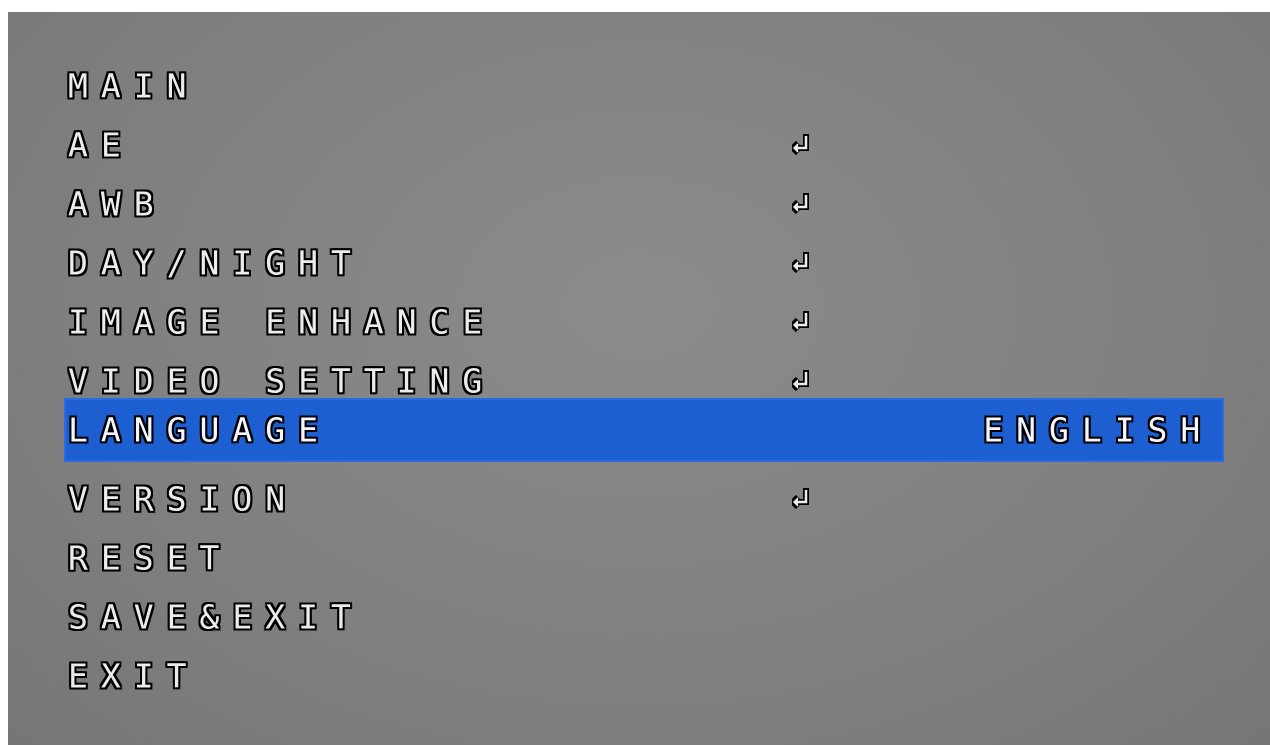 The height and width of the screenshot is (745, 1270). Describe the element at coordinates (134, 676) in the screenshot. I see `menu-item-label: EXIT` at that location.